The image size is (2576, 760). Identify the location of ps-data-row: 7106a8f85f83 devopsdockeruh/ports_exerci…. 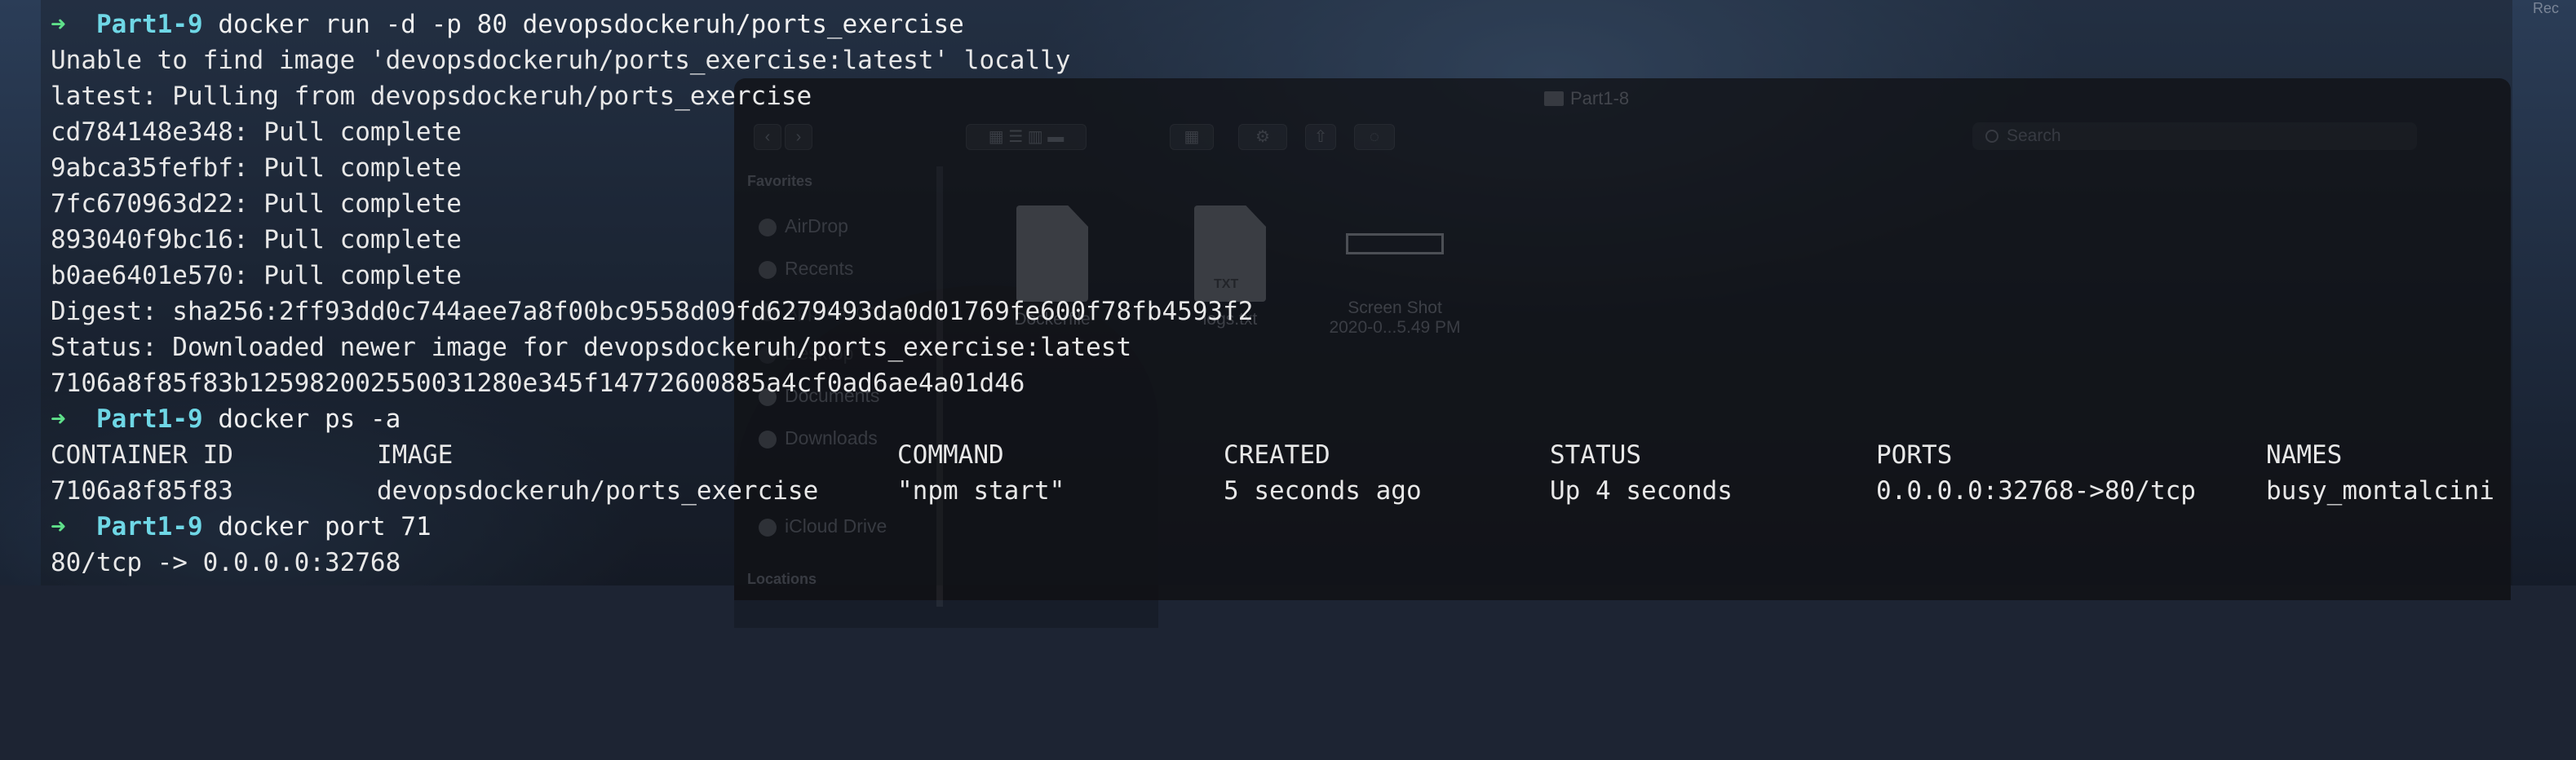
(1282, 491).